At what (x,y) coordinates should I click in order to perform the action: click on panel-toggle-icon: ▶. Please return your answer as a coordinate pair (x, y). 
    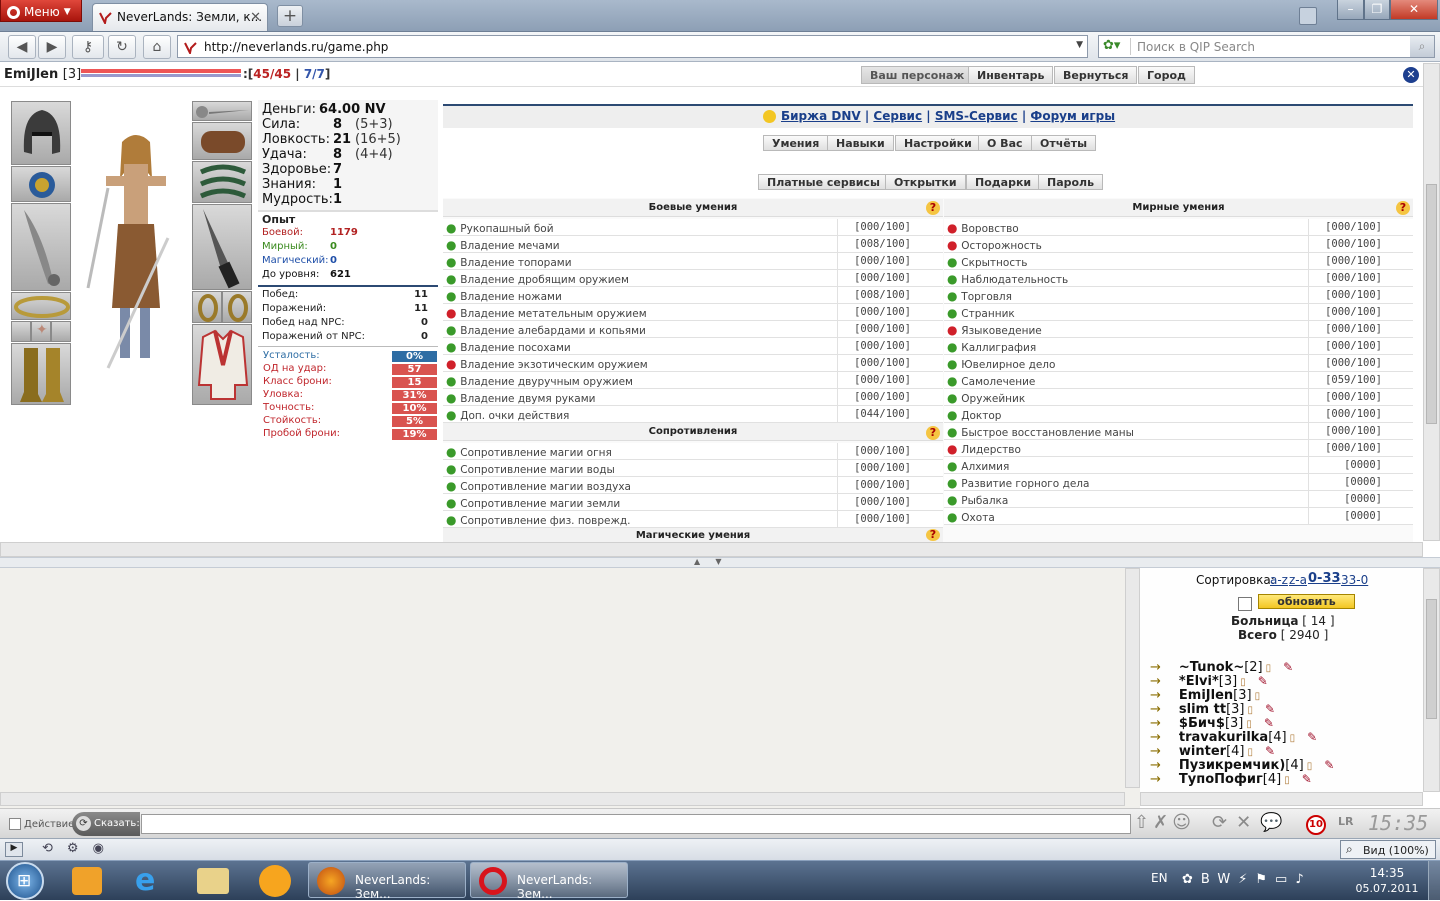
    Looking at the image, I should click on (14, 849).